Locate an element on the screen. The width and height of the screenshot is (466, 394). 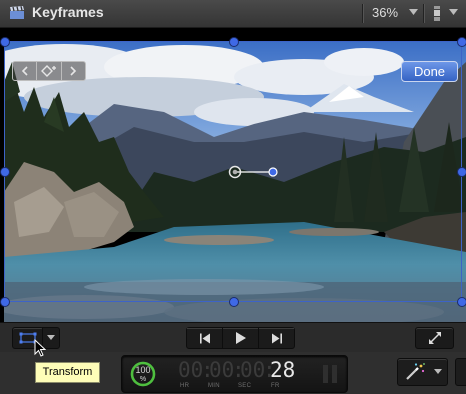
previous-keyframe-icon is located at coordinates (24, 71).